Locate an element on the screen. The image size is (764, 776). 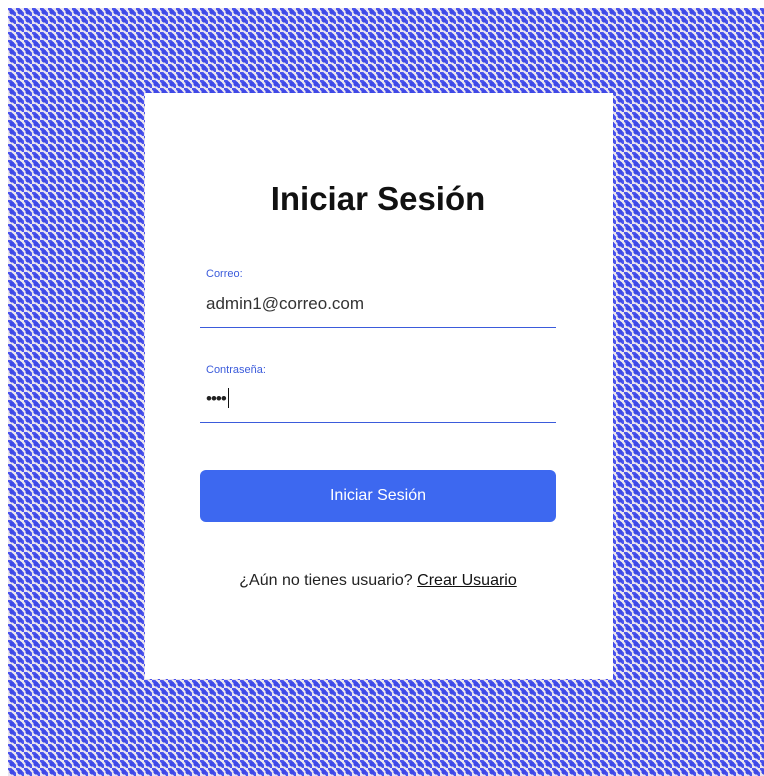
password-masked-value: •••• is located at coordinates (216, 398).